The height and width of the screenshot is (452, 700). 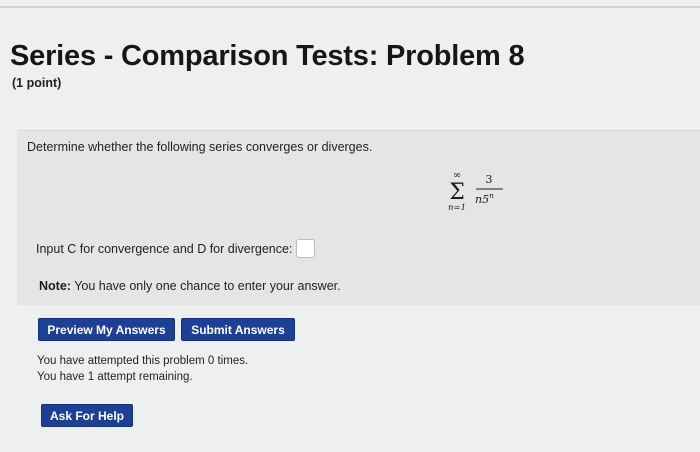 I want to click on fraction-numerator: 3, so click(x=489, y=179).